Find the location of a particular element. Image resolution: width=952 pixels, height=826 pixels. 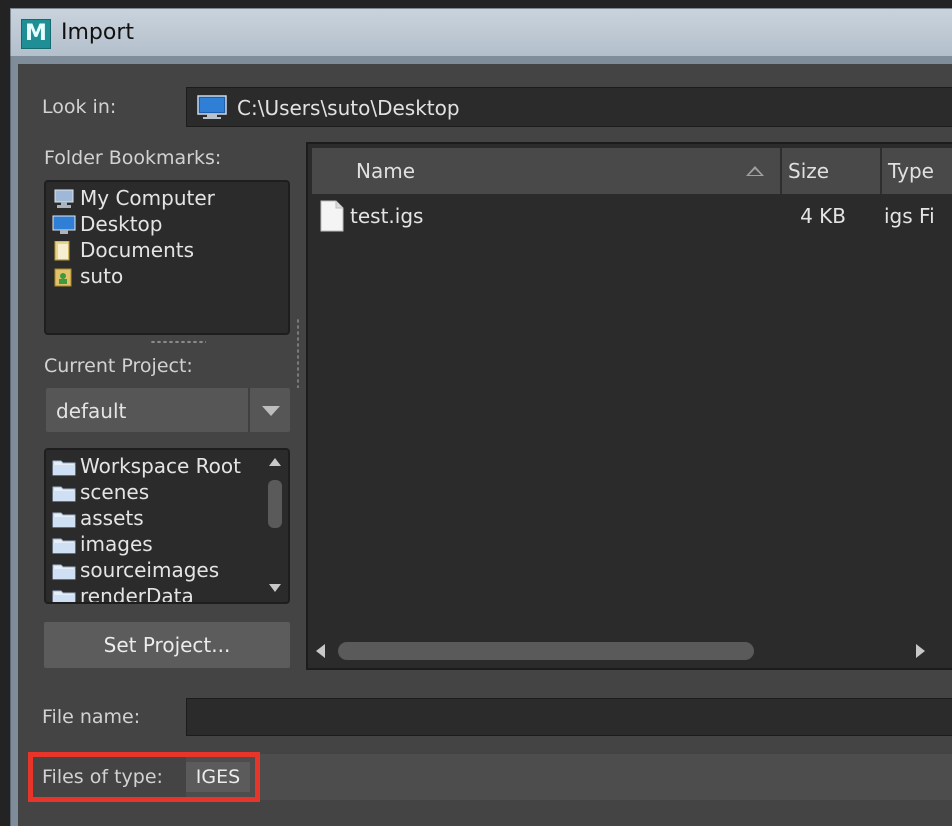

look-in-label: Look in: is located at coordinates (79, 107).